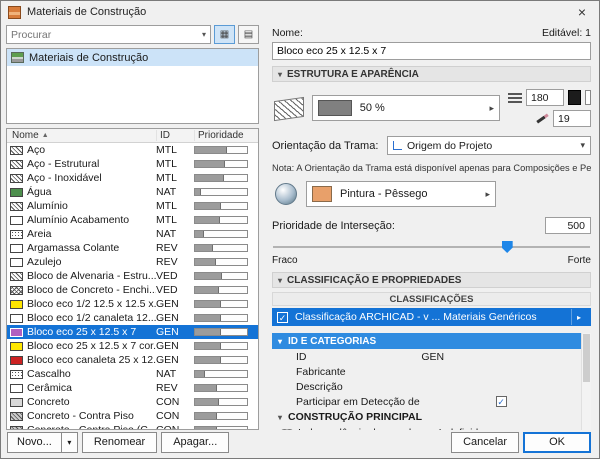 This screenshot has width=600, height=459. What do you see at coordinates (166, 220) in the screenshot?
I see `material-id: MTL` at bounding box center [166, 220].